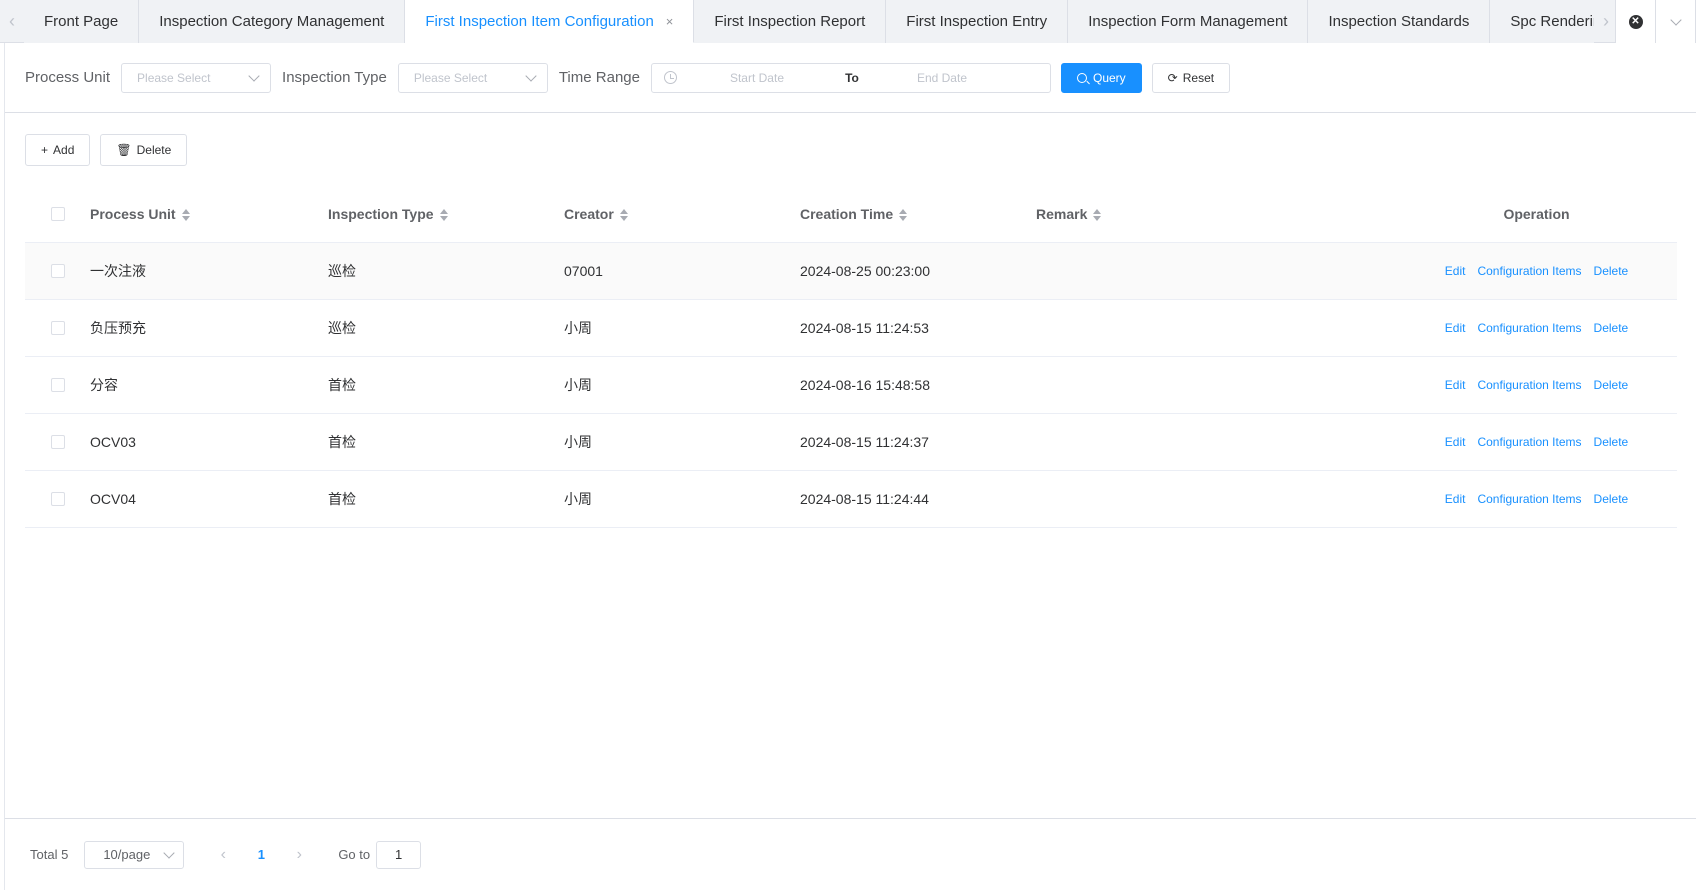 The width and height of the screenshot is (1696, 890). What do you see at coordinates (757, 78) in the screenshot?
I see `start-date-input: Start Date` at bounding box center [757, 78].